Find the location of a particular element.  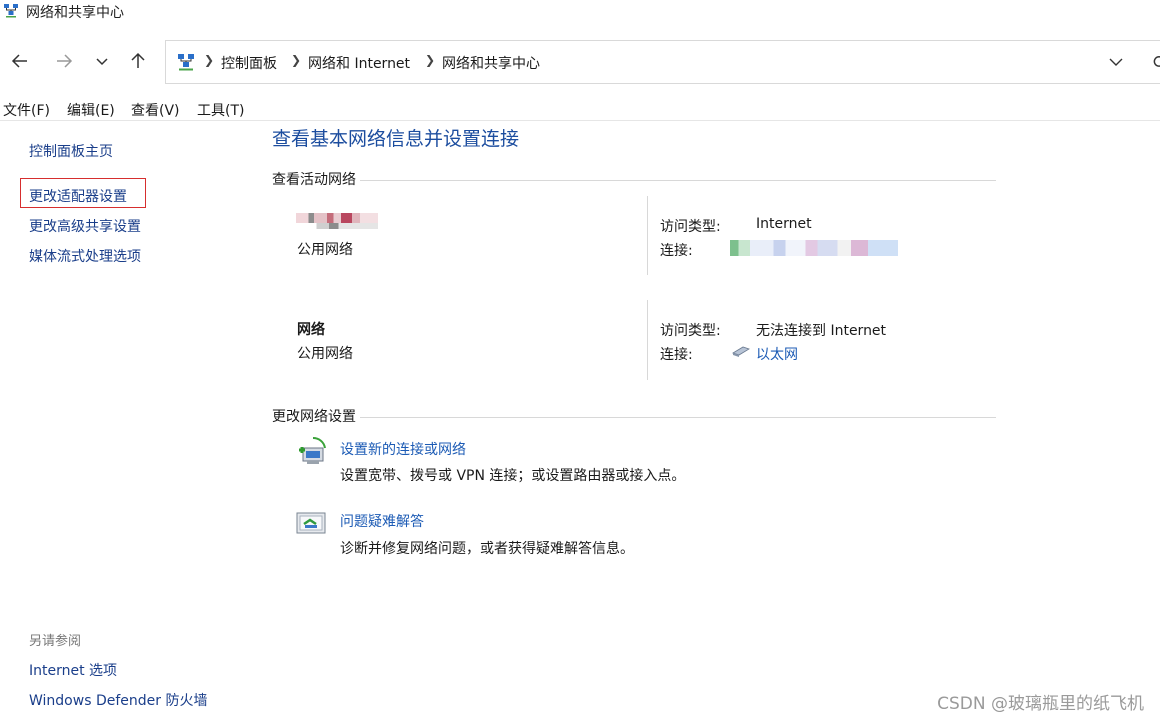

arrow-left-icon is located at coordinates (19, 61).